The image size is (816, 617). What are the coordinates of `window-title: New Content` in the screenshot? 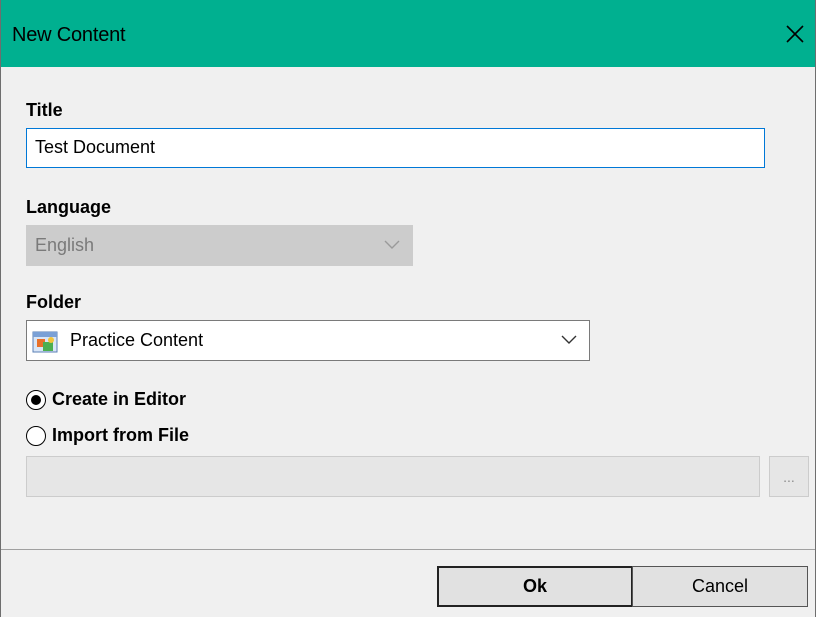 It's located at (69, 35).